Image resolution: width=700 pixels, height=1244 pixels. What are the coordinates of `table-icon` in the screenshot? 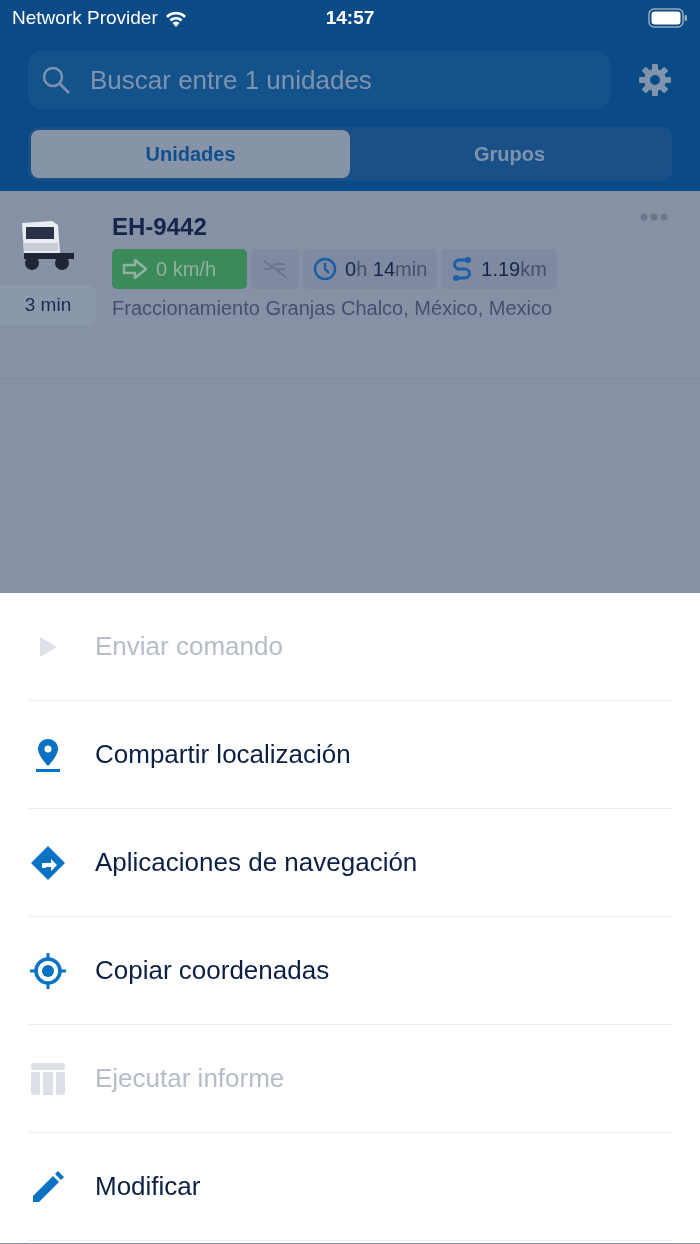 It's located at (48, 1078).